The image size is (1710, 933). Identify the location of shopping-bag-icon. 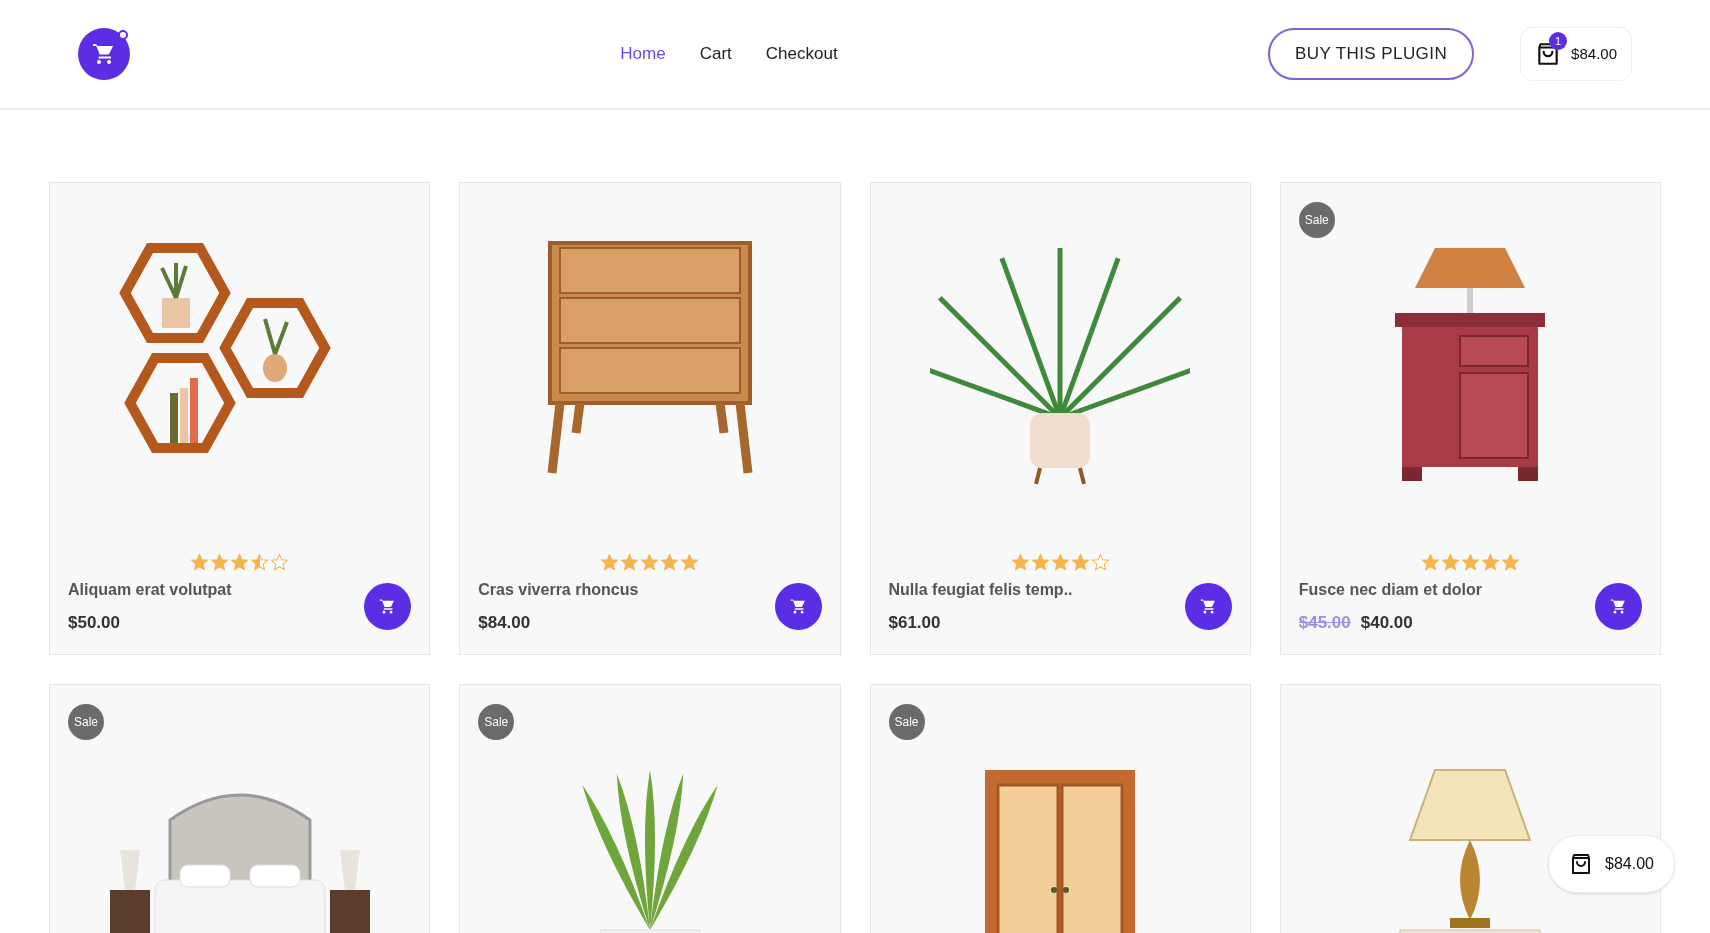
(1581, 864).